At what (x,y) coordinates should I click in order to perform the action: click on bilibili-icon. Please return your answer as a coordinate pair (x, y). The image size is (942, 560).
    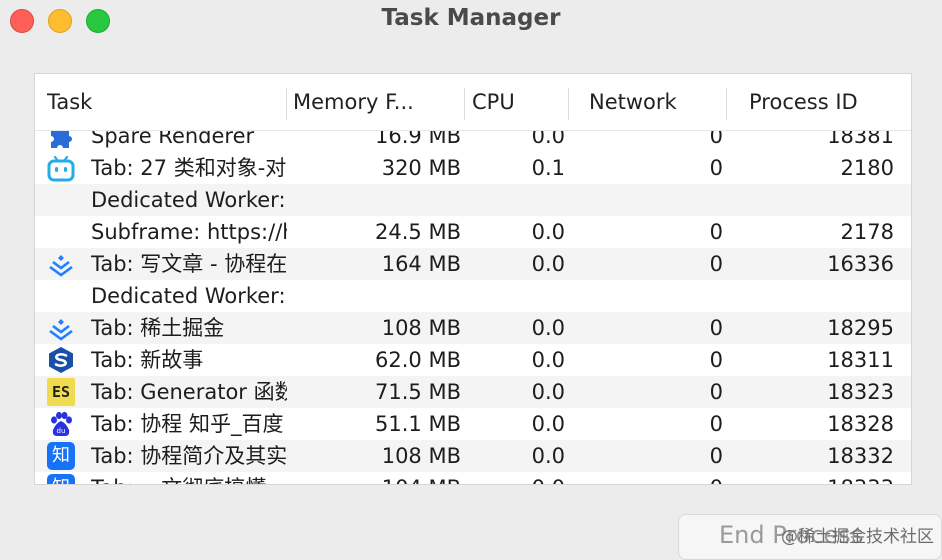
    Looking at the image, I should click on (61, 168).